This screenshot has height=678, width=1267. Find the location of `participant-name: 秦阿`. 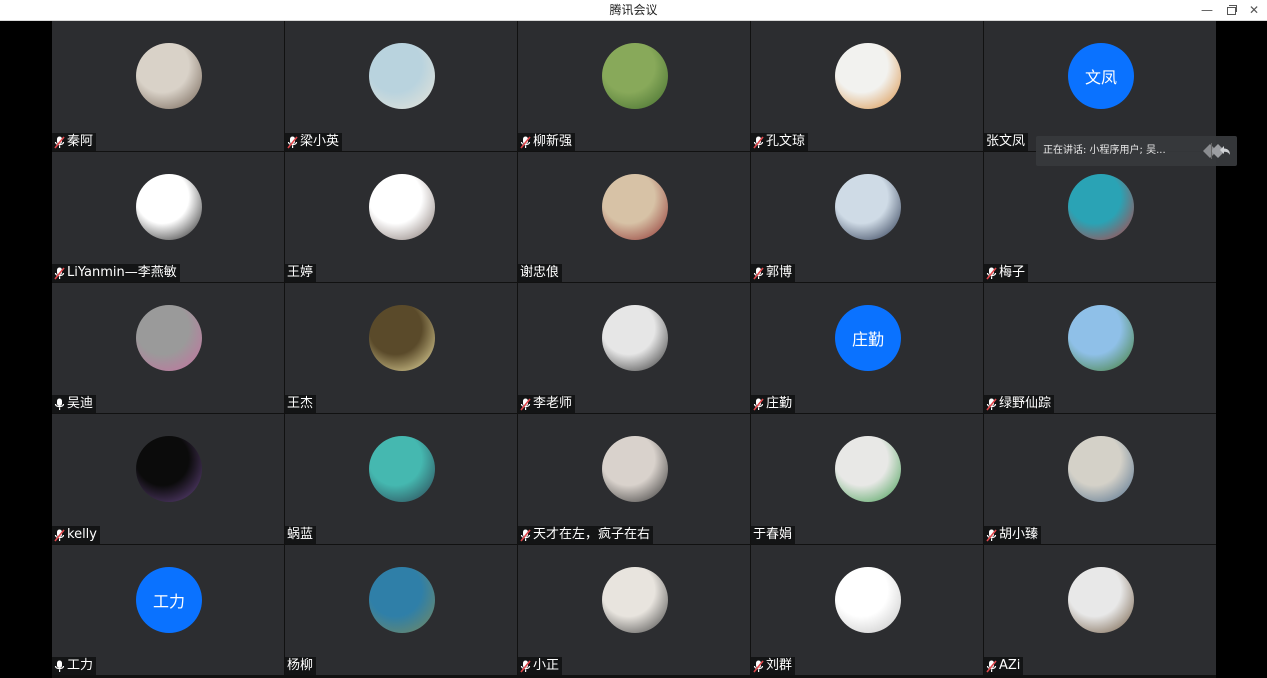

participant-name: 秦阿 is located at coordinates (80, 141).